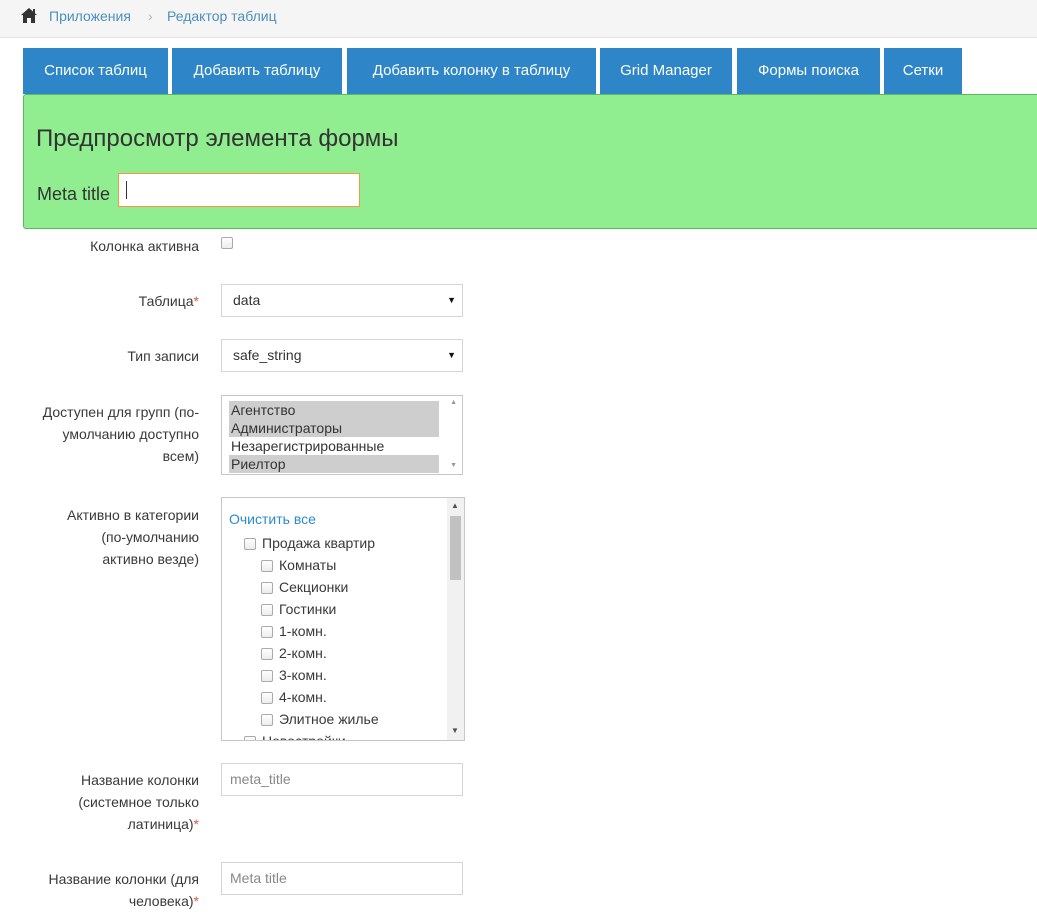  What do you see at coordinates (272, 519) in the screenshot?
I see `clear-all-link: Очистить все` at bounding box center [272, 519].